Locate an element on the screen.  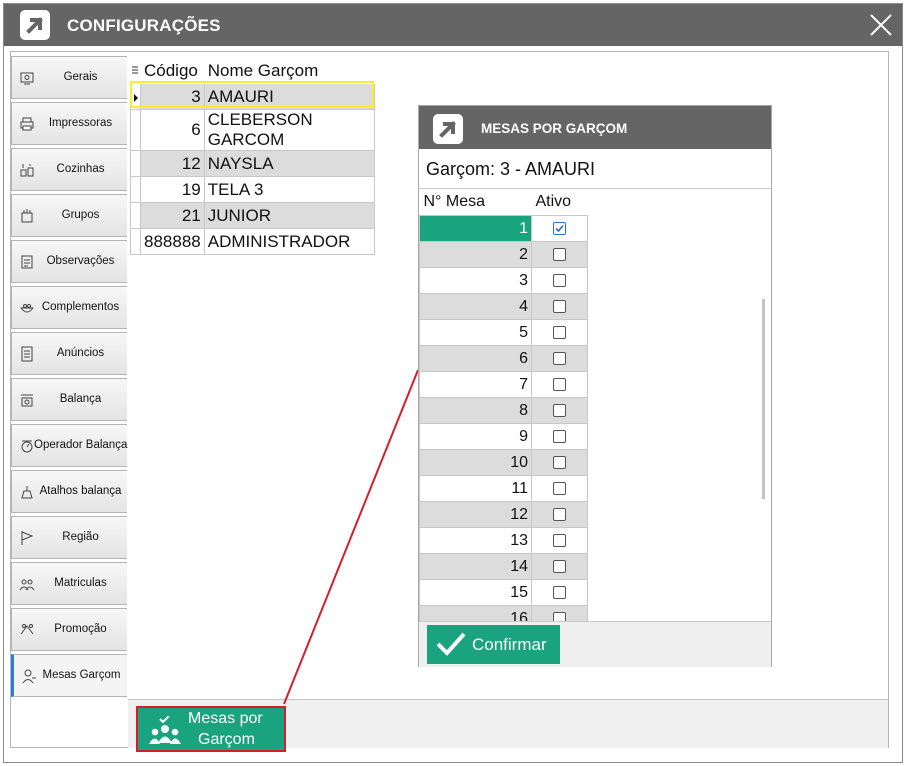
mesa-number: 10 is located at coordinates (475, 462).